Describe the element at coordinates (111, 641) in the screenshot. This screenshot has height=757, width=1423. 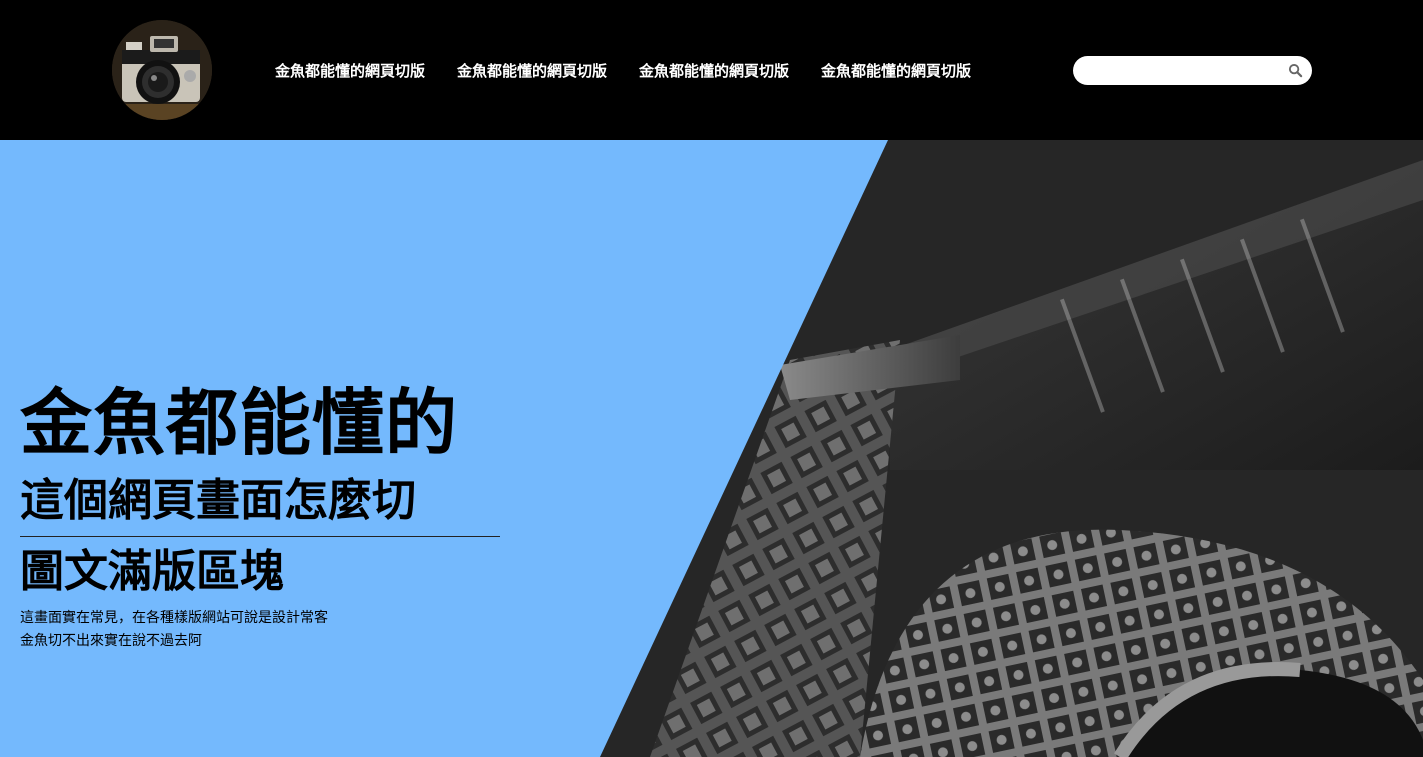
I see `hero-description-line-2: 金魚切不出來實在說不過去阿` at that location.